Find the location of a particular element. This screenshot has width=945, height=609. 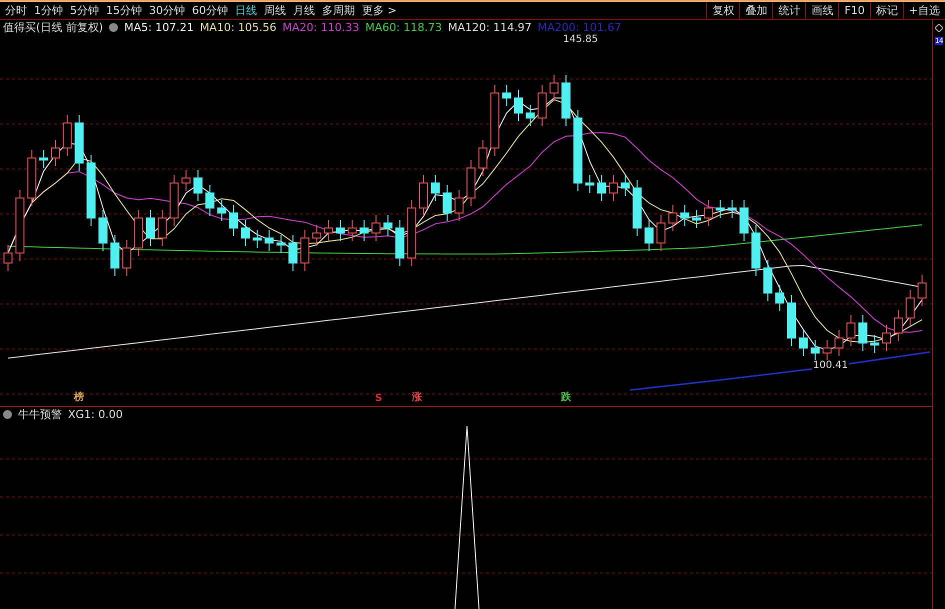

signal-marker: S is located at coordinates (378, 398).